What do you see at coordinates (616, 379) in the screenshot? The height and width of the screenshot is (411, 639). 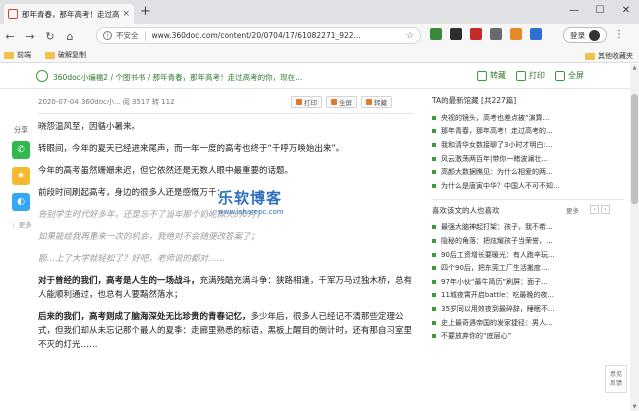 I see `feedback-button: 意见 反馈` at bounding box center [616, 379].